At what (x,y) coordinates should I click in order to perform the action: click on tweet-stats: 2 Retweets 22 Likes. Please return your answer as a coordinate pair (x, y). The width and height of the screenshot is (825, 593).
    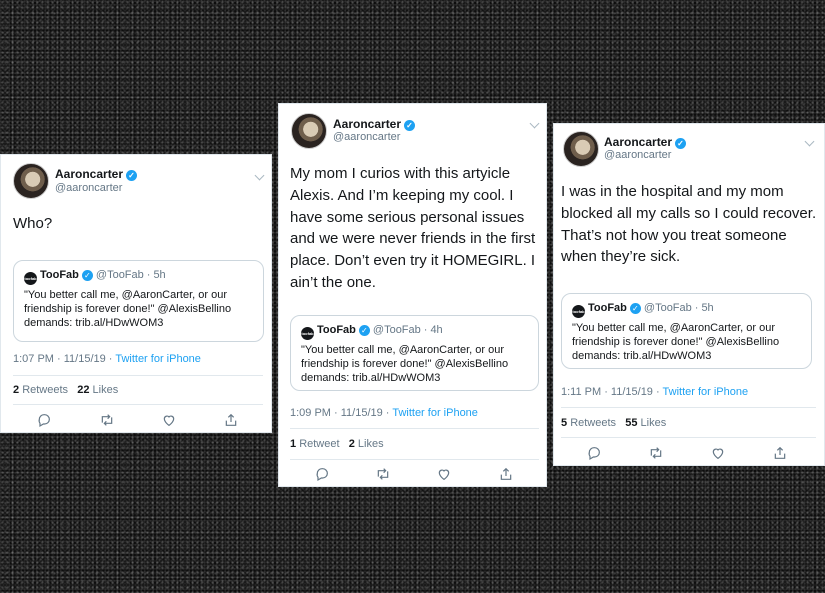
    Looking at the image, I should click on (65, 390).